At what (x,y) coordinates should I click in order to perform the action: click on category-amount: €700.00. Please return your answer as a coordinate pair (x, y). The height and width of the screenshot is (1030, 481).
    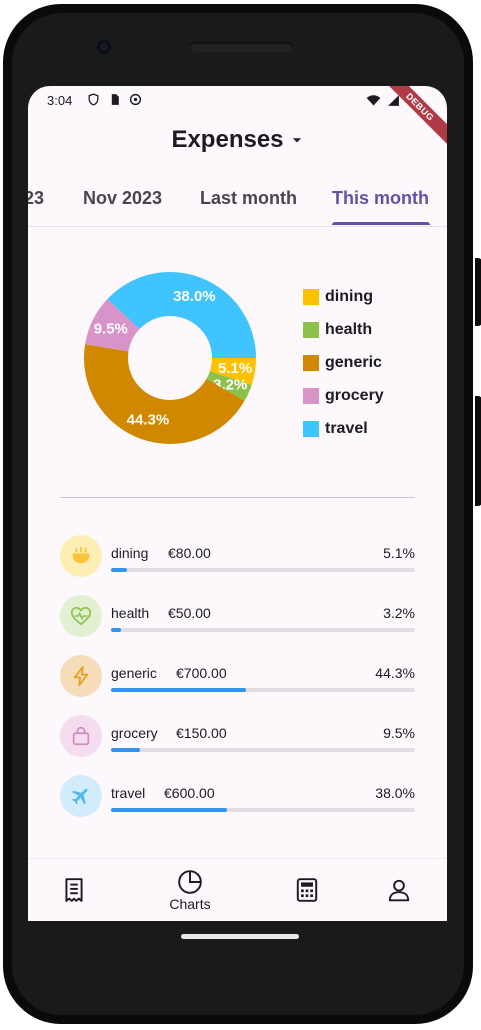
    Looking at the image, I should click on (201, 673).